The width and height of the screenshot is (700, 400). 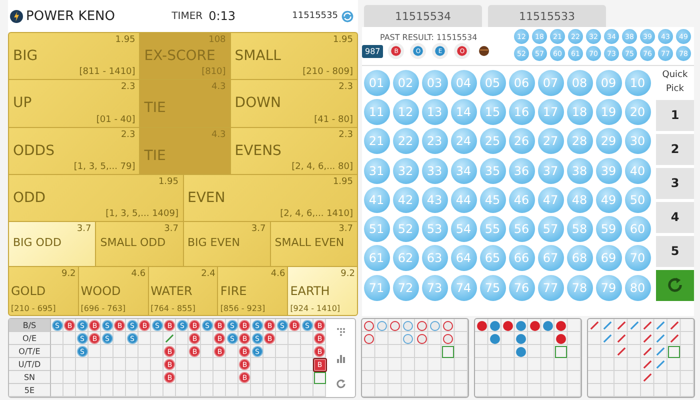 I want to click on number-ball: 49, so click(x=609, y=199).